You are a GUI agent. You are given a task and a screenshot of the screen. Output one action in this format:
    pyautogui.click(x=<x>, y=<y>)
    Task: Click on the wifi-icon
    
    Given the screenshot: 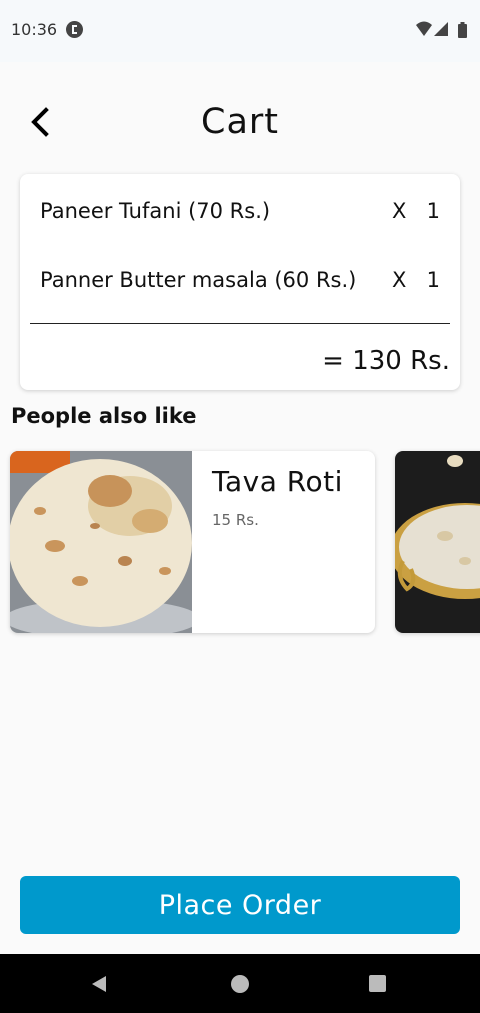 What is the action you would take?
    pyautogui.click(x=424, y=28)
    